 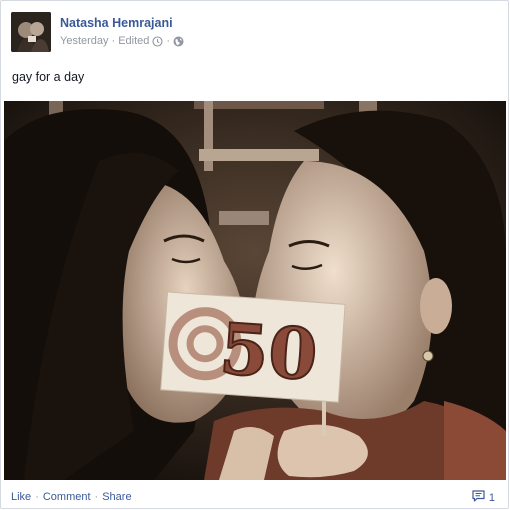 What do you see at coordinates (157, 41) in the screenshot?
I see `clock-icon` at bounding box center [157, 41].